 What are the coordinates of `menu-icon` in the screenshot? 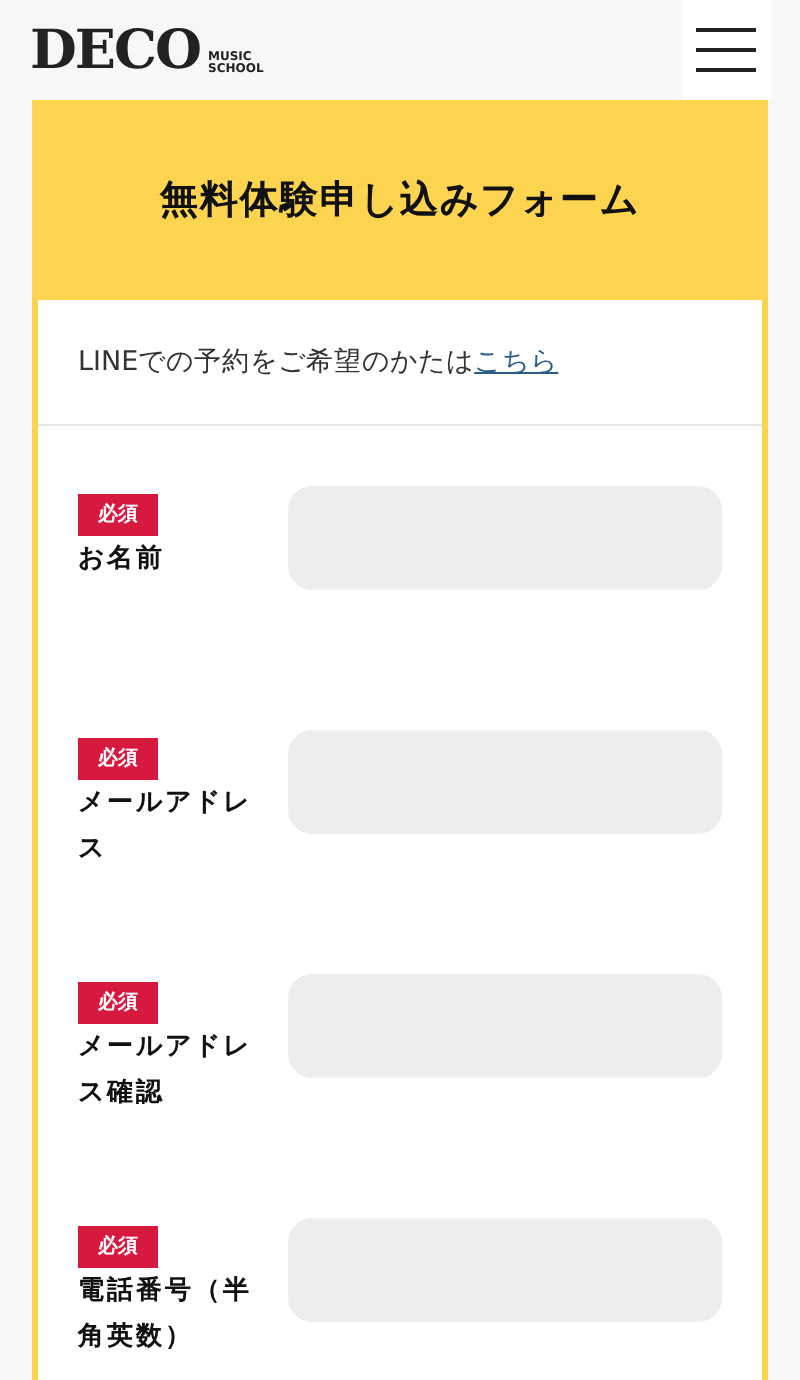 It's located at (726, 50).